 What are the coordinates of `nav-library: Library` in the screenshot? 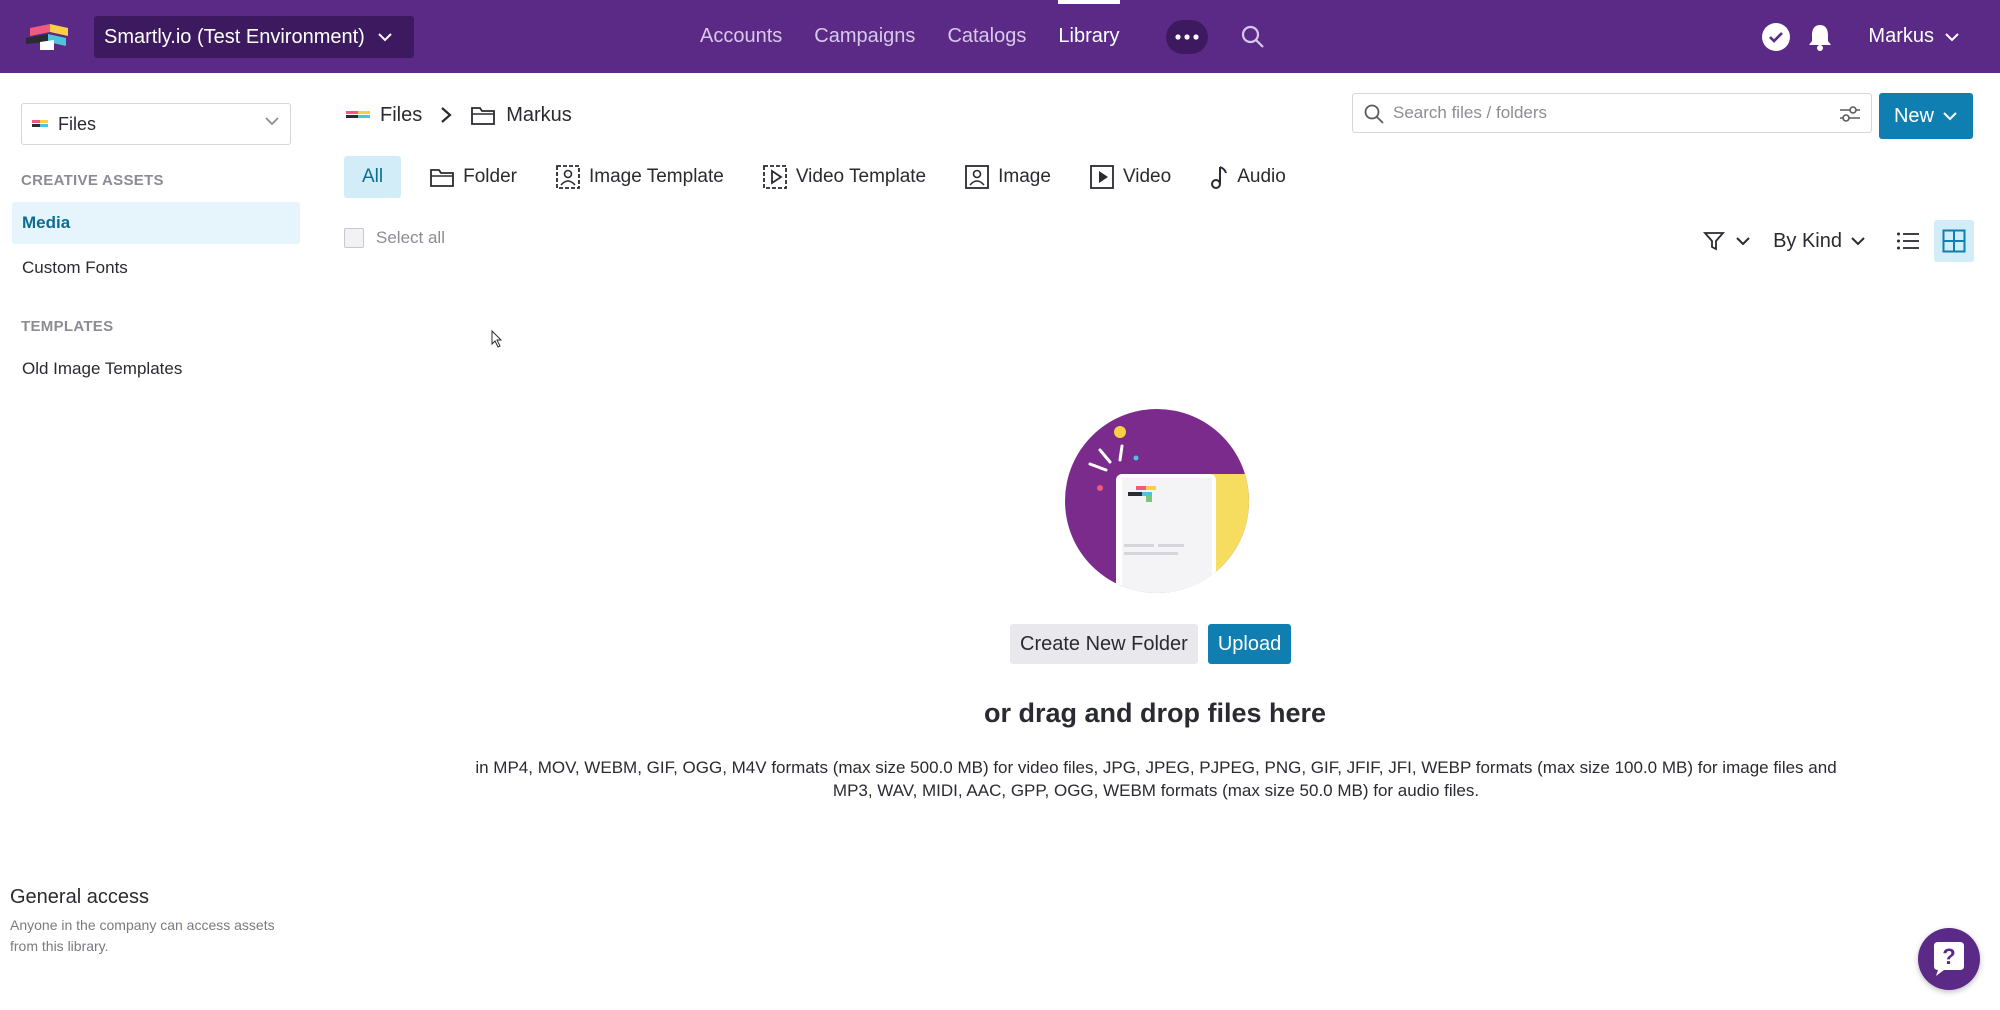 It's located at (1089, 36).